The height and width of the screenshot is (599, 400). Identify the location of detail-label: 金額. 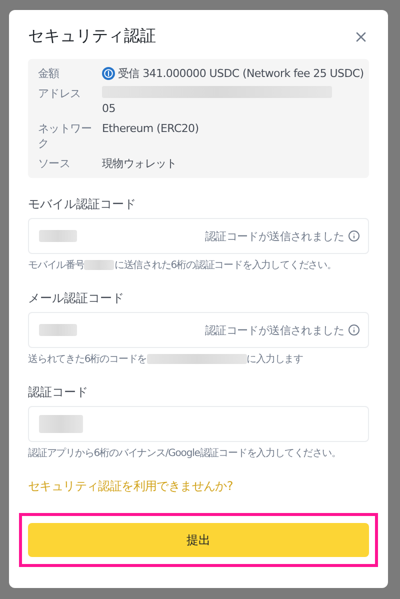
(49, 73).